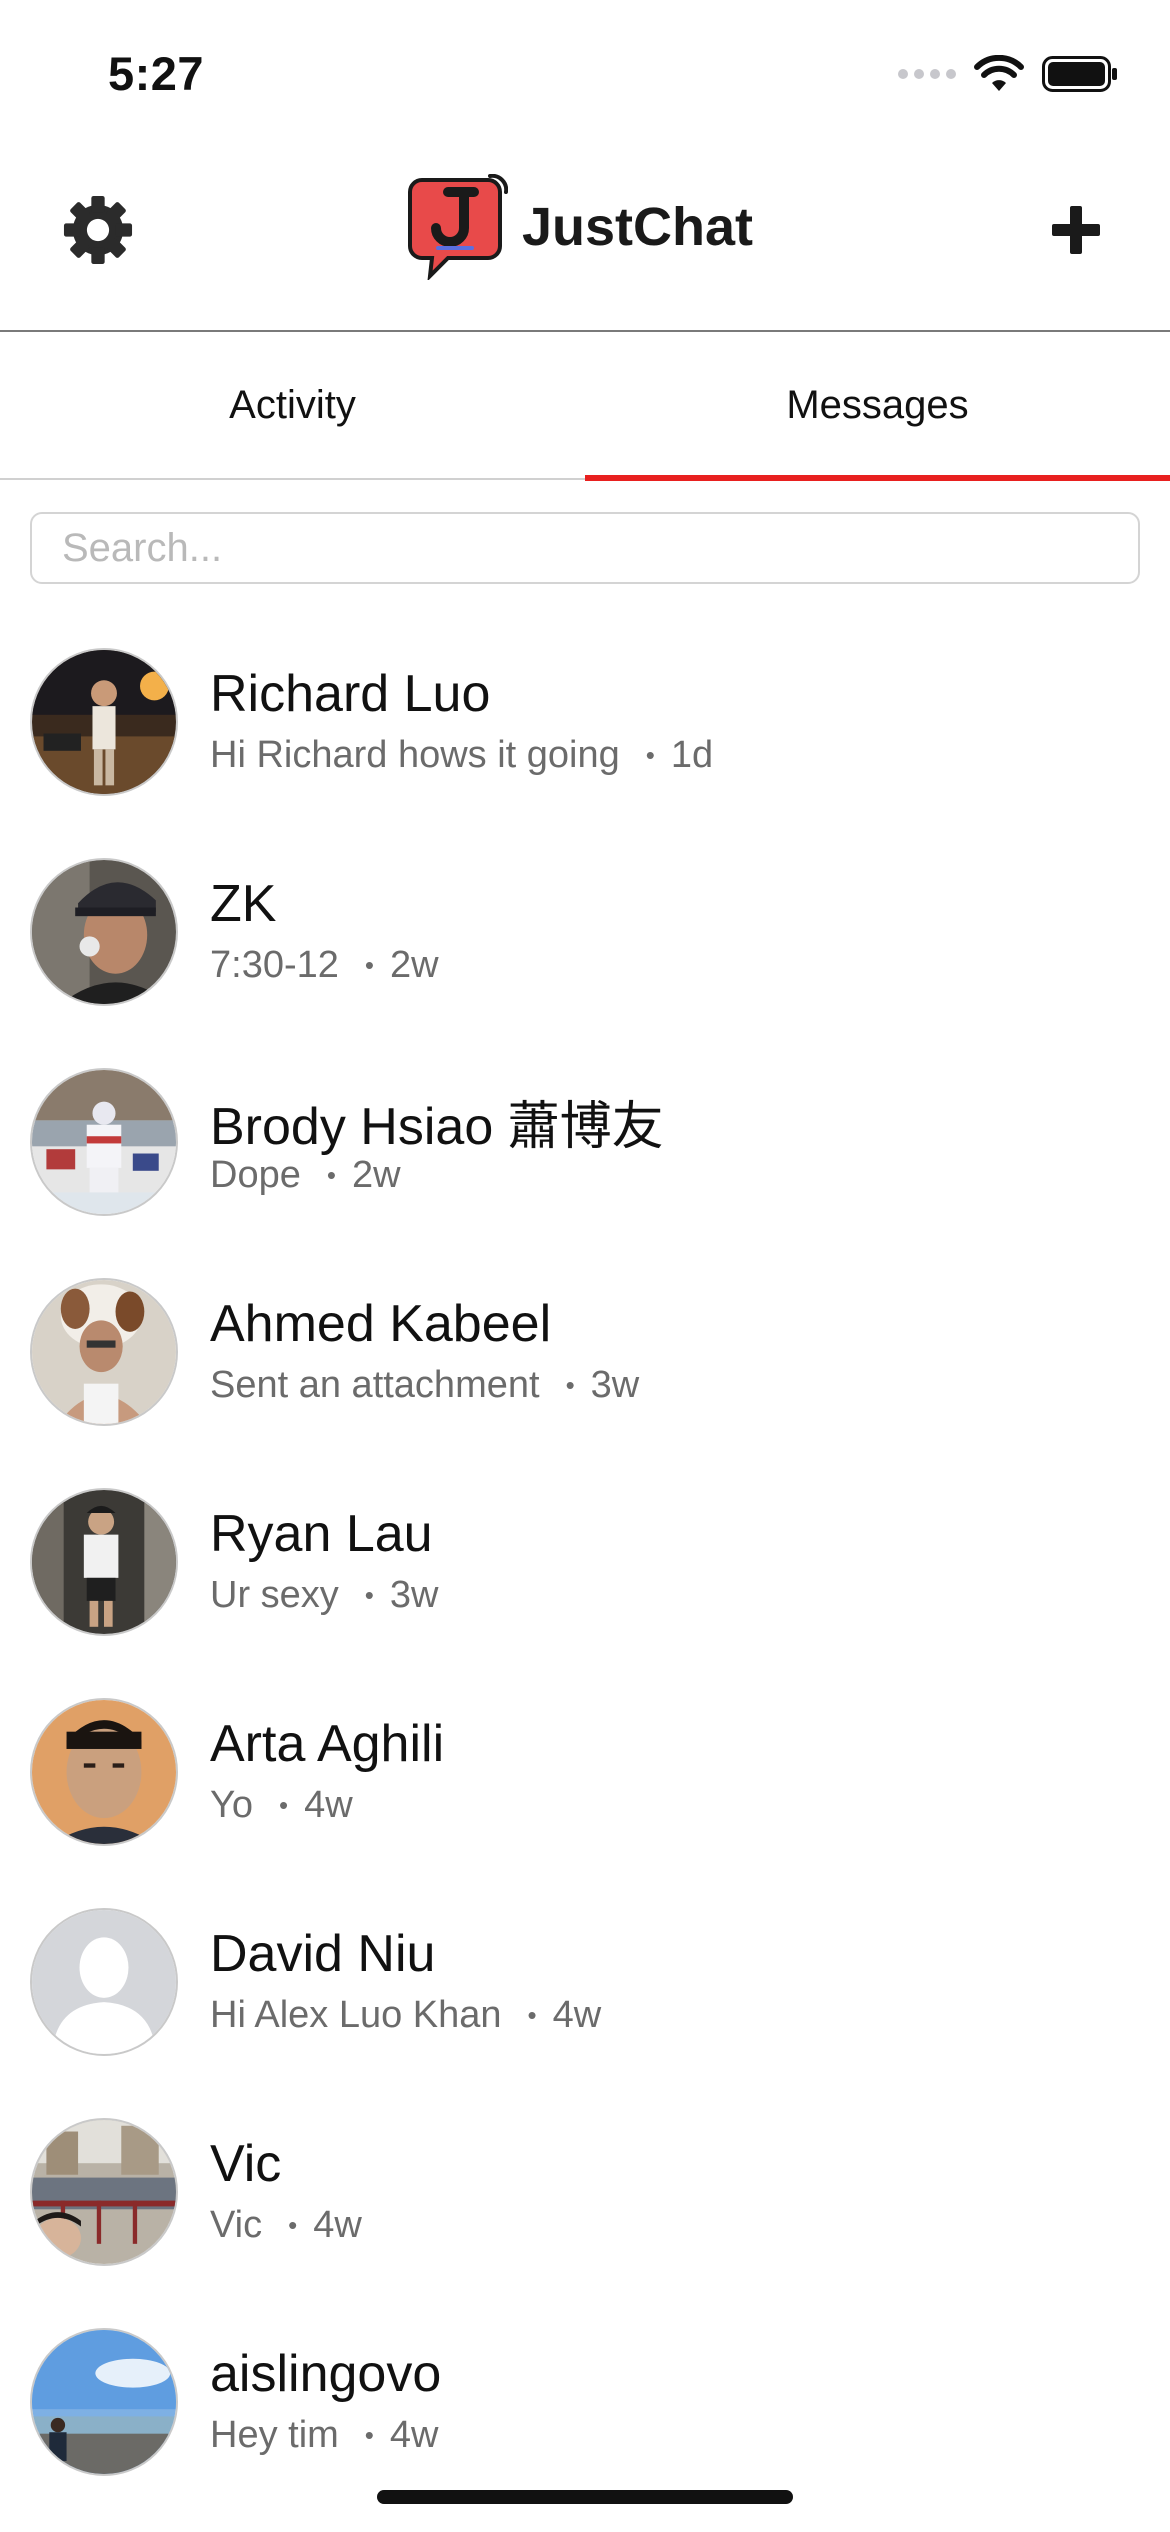 The height and width of the screenshot is (2532, 1170). I want to click on conversation-item: Brody Hsiao 蕭博友 Dope • 2w, so click(585, 1139).